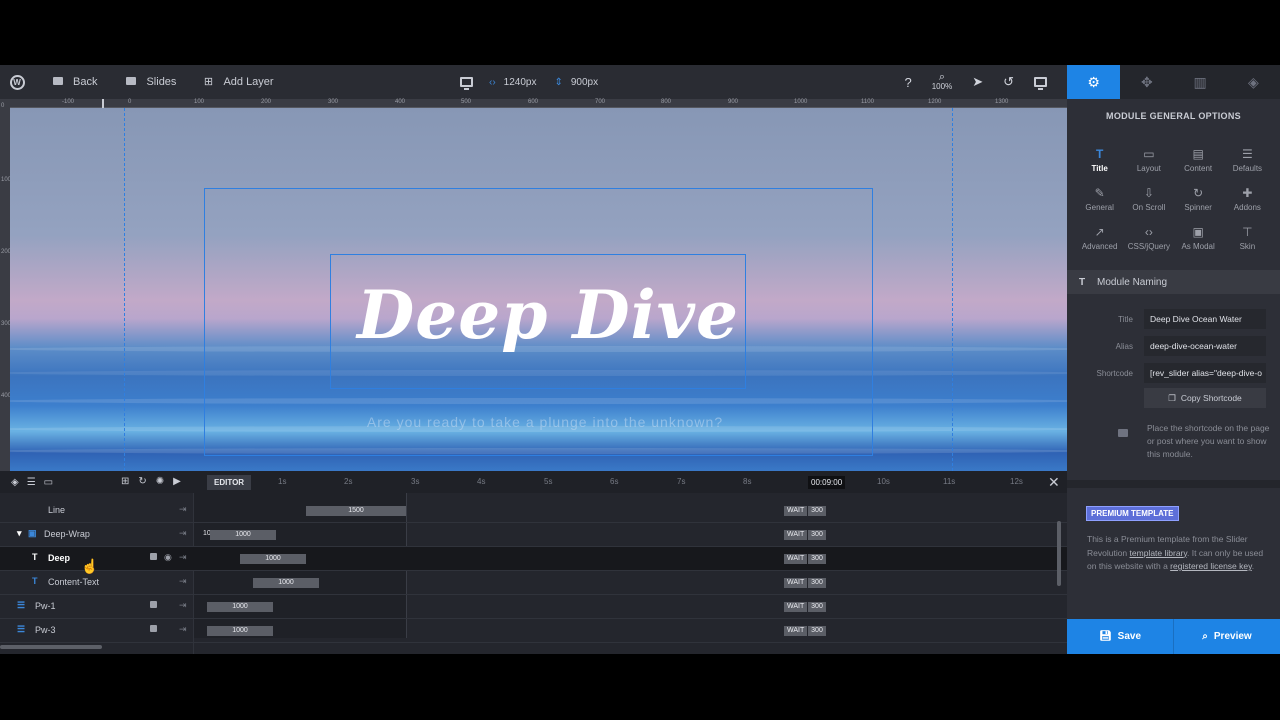 Image resolution: width=1280 pixels, height=720 pixels. I want to click on tab-module-settings: ⚙, so click(1094, 82).